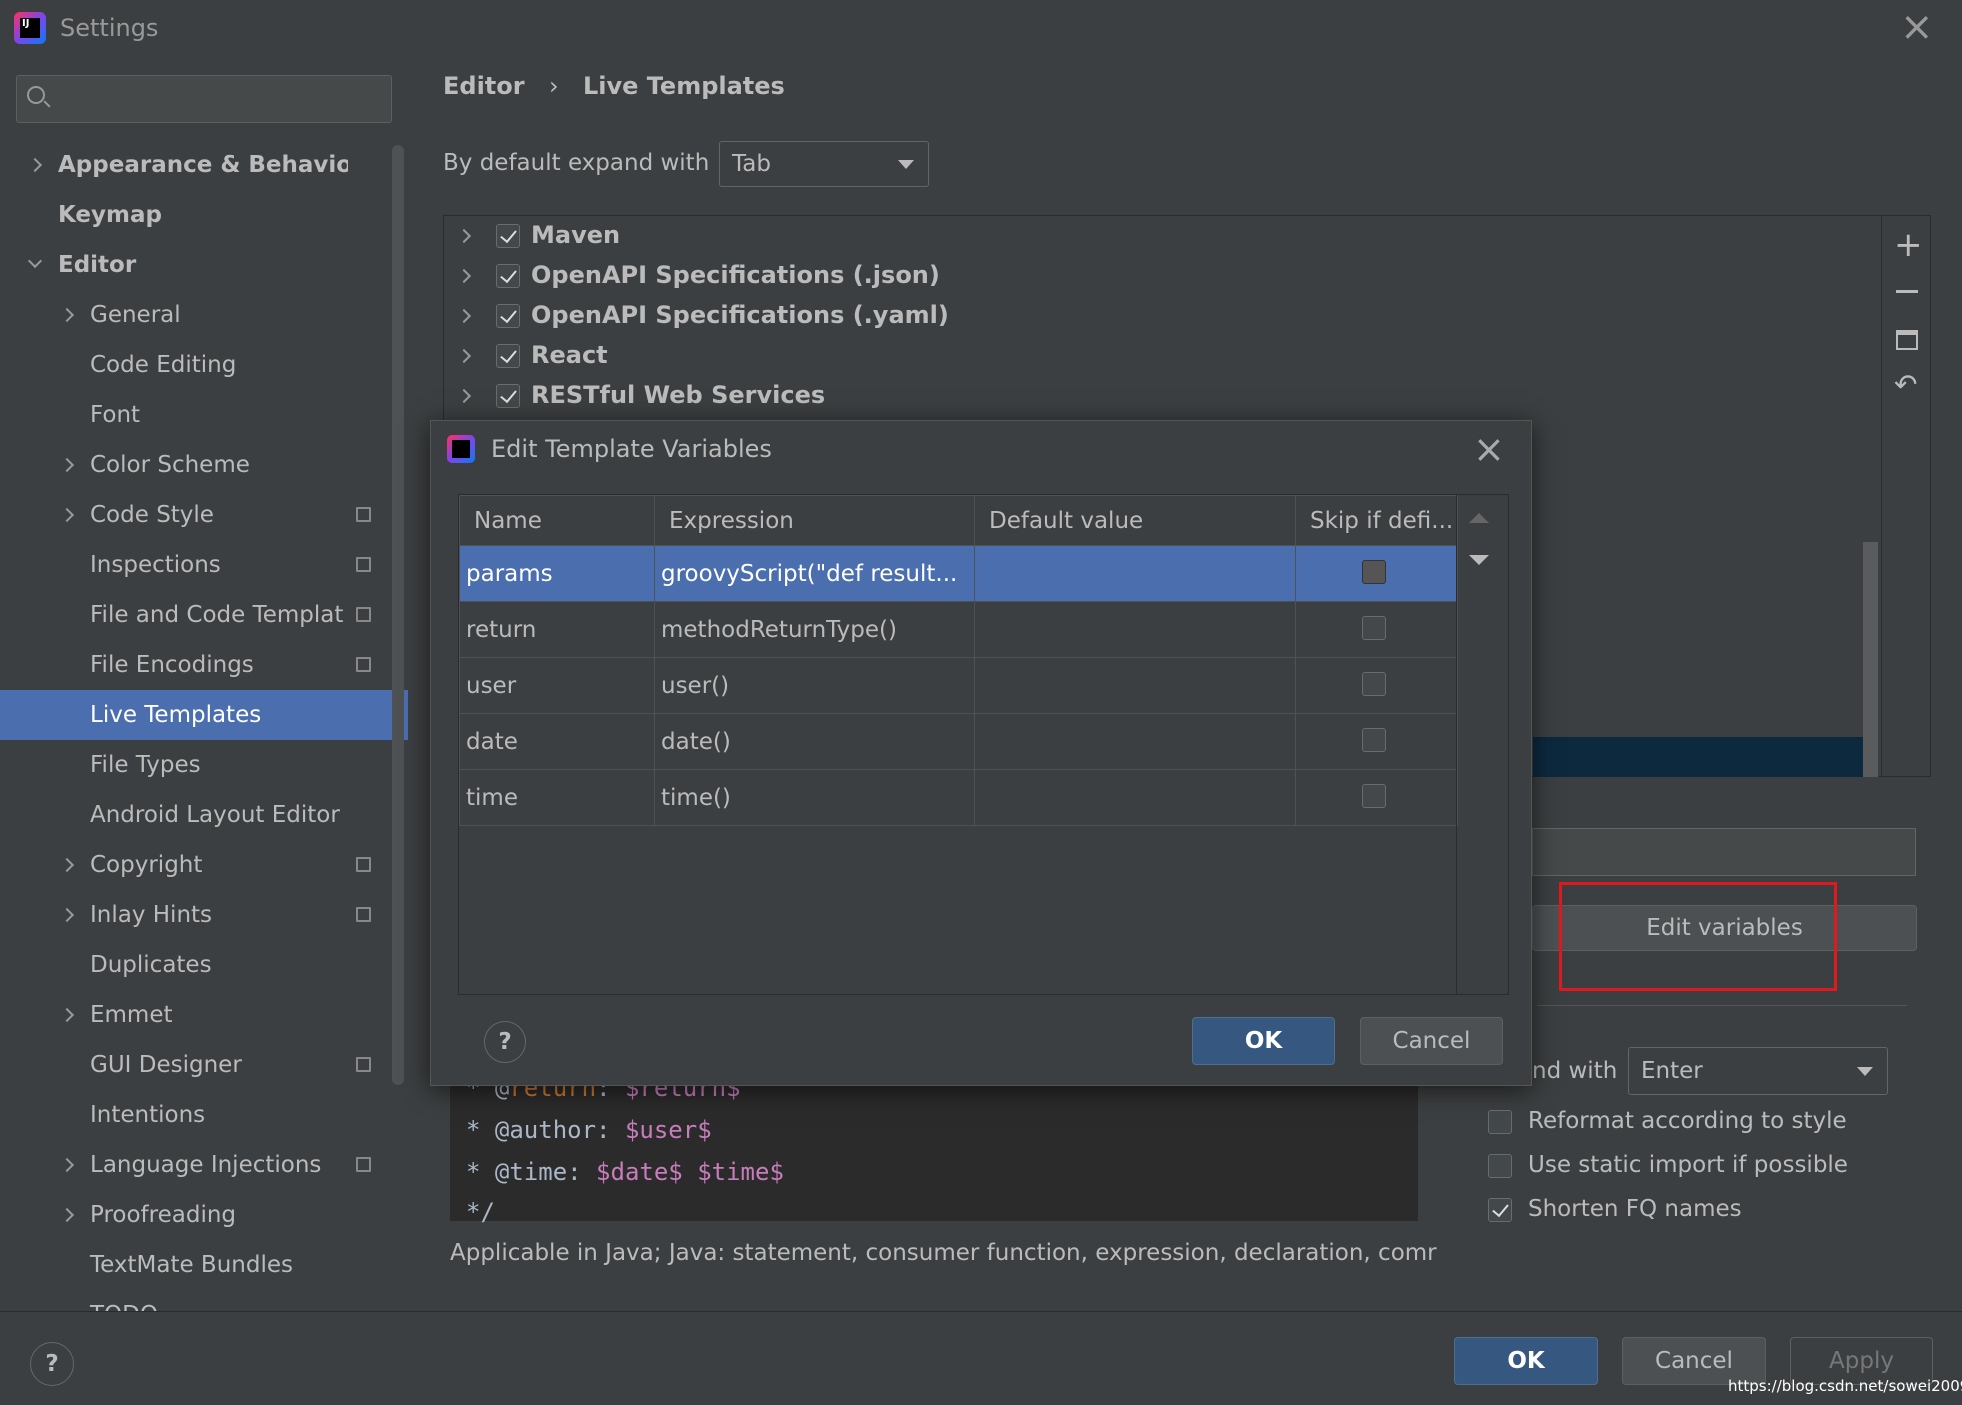 The image size is (1962, 1405). What do you see at coordinates (204, 265) in the screenshot?
I see `sidebar-item-editor: Editor` at bounding box center [204, 265].